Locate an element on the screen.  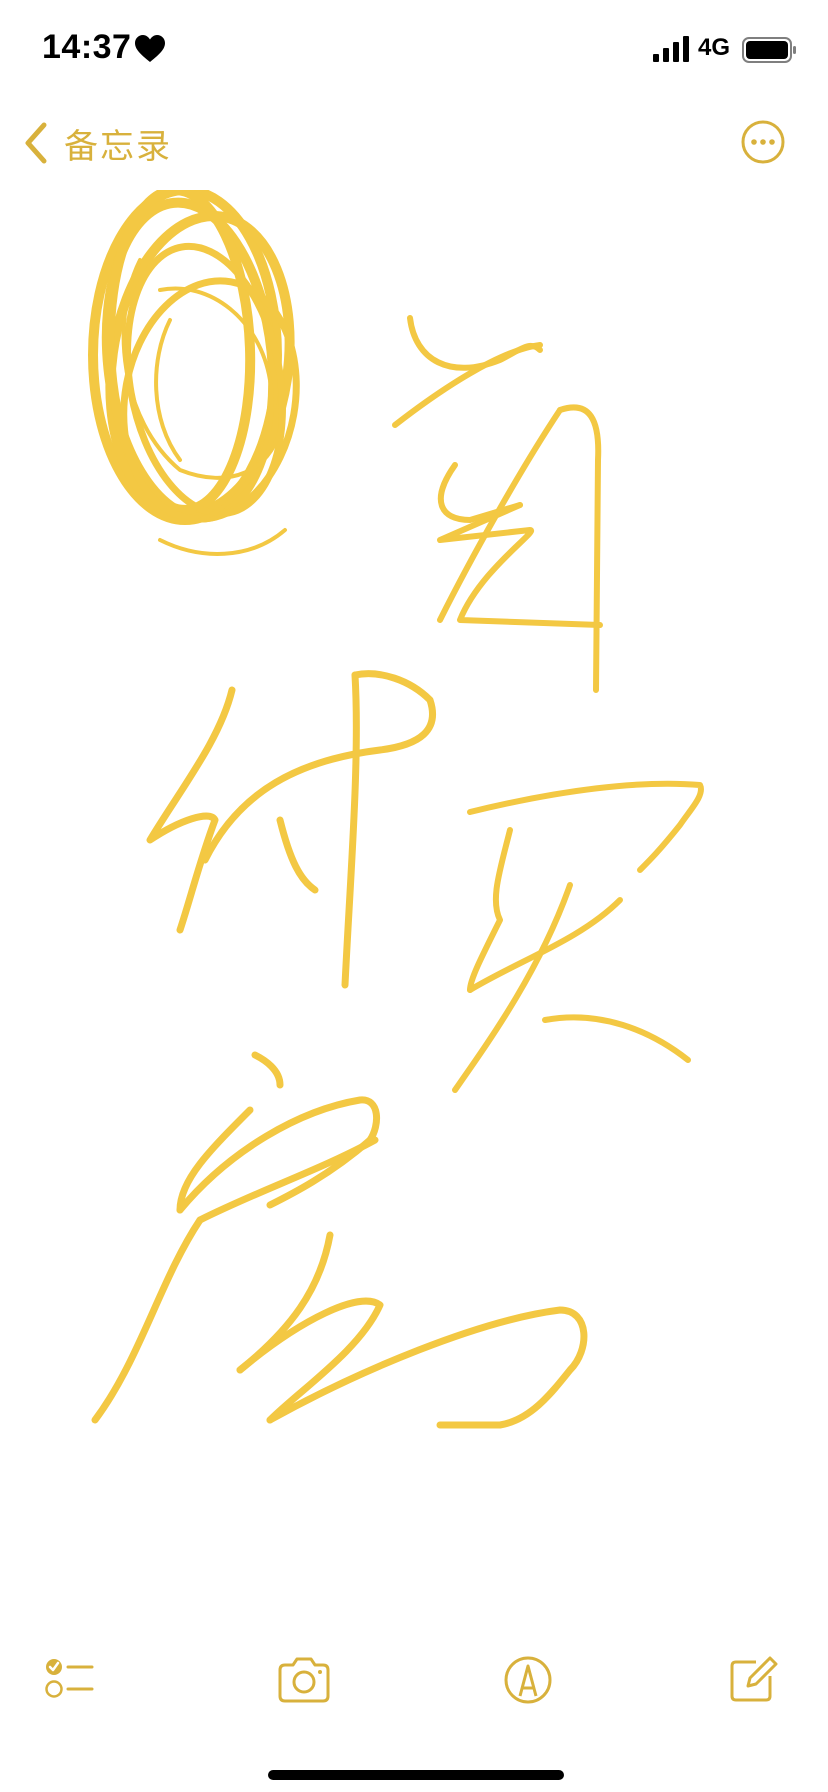
checklist-icon is located at coordinates (69, 1678).